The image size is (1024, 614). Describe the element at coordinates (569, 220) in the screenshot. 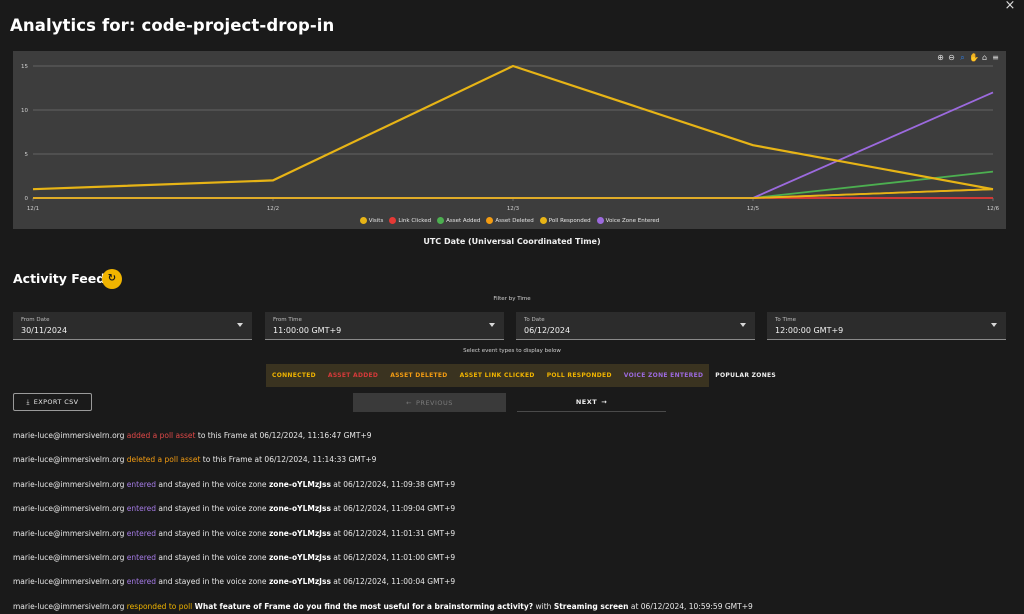

I see `legend-label: Poll Responded` at that location.